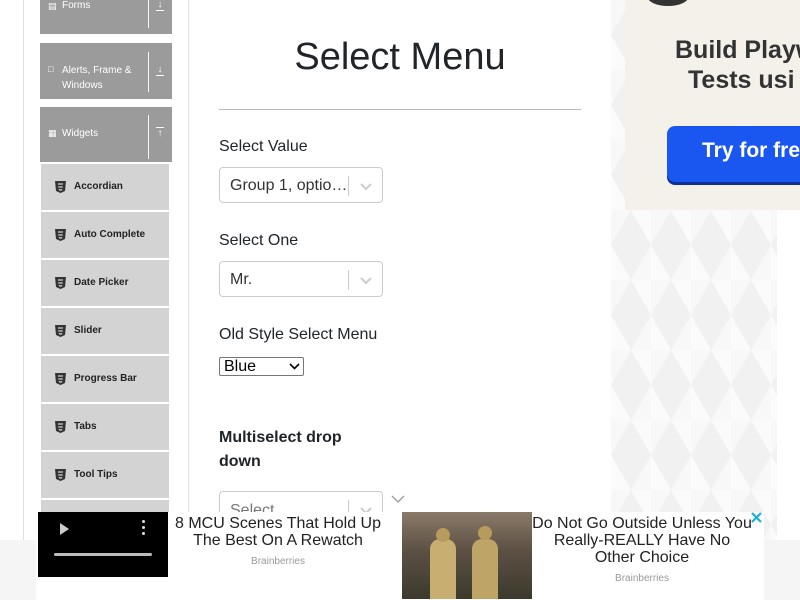  I want to click on ad-left-source: Brainberries, so click(278, 561).